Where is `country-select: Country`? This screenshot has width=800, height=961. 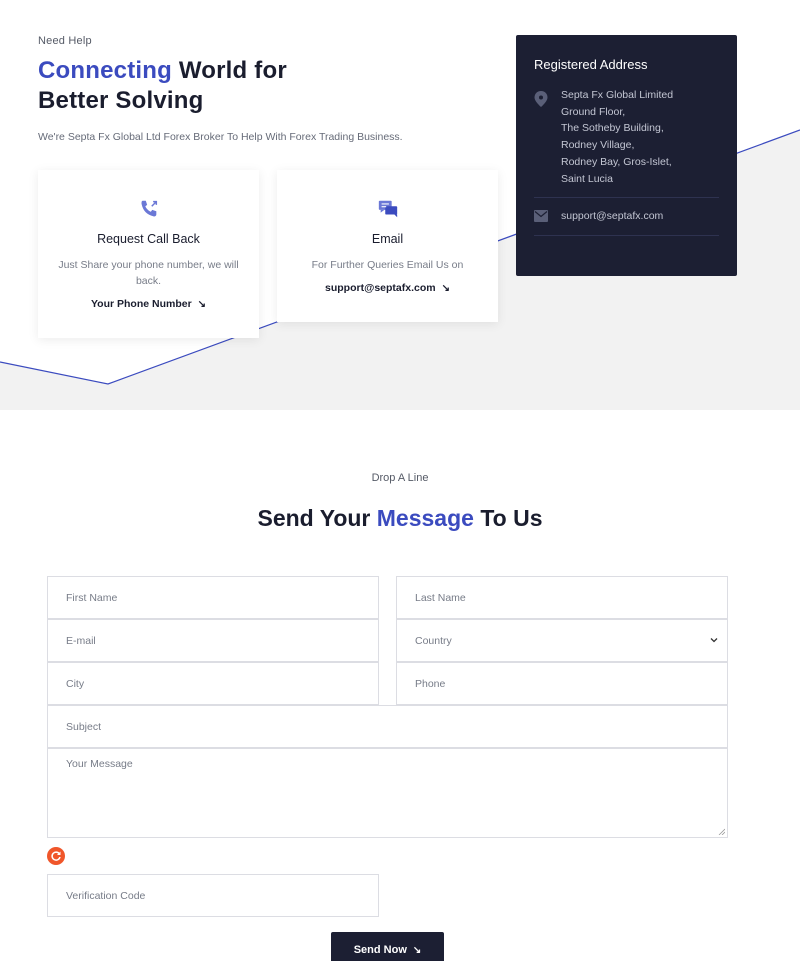
country-select: Country is located at coordinates (562, 640).